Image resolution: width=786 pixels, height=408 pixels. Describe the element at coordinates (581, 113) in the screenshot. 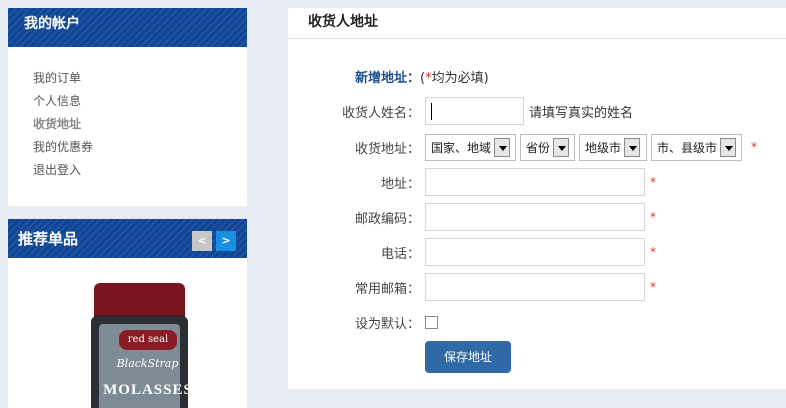

I see `consignee-name-hint: 请填写真实的姓名` at that location.